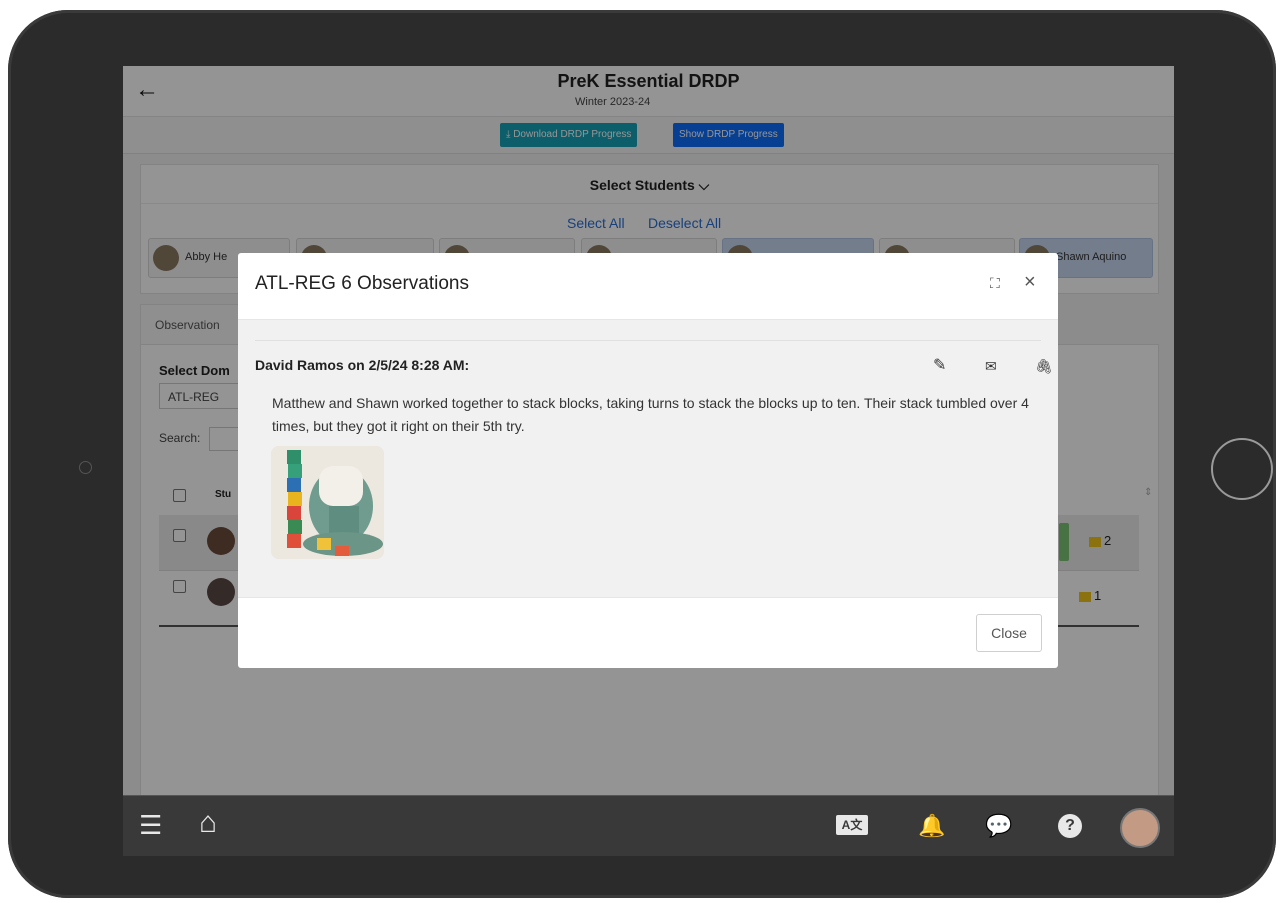  I want to click on home-button-hardware, so click(1242, 469).